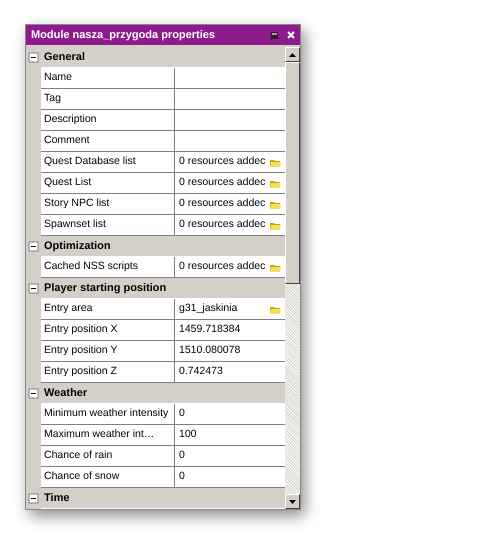 The image size is (479, 547). I want to click on category-header: Weather, so click(163, 393).